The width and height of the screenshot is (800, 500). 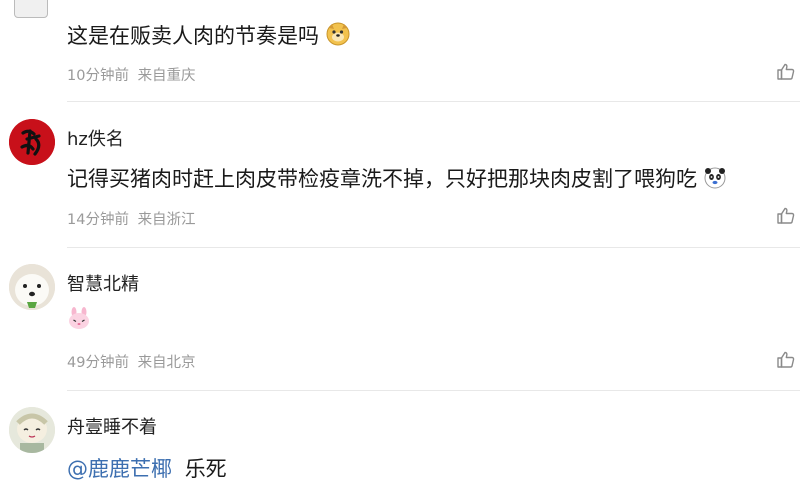 I want to click on doge-emoji-icon, so click(x=338, y=36).